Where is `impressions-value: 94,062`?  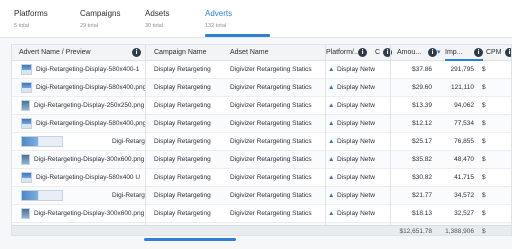 impressions-value: 94,062 is located at coordinates (464, 105).